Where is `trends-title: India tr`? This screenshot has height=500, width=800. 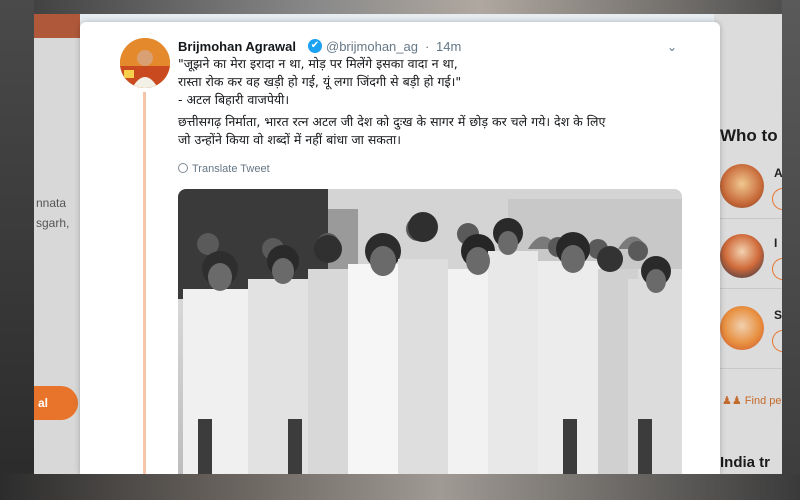 trends-title: India tr is located at coordinates (745, 462).